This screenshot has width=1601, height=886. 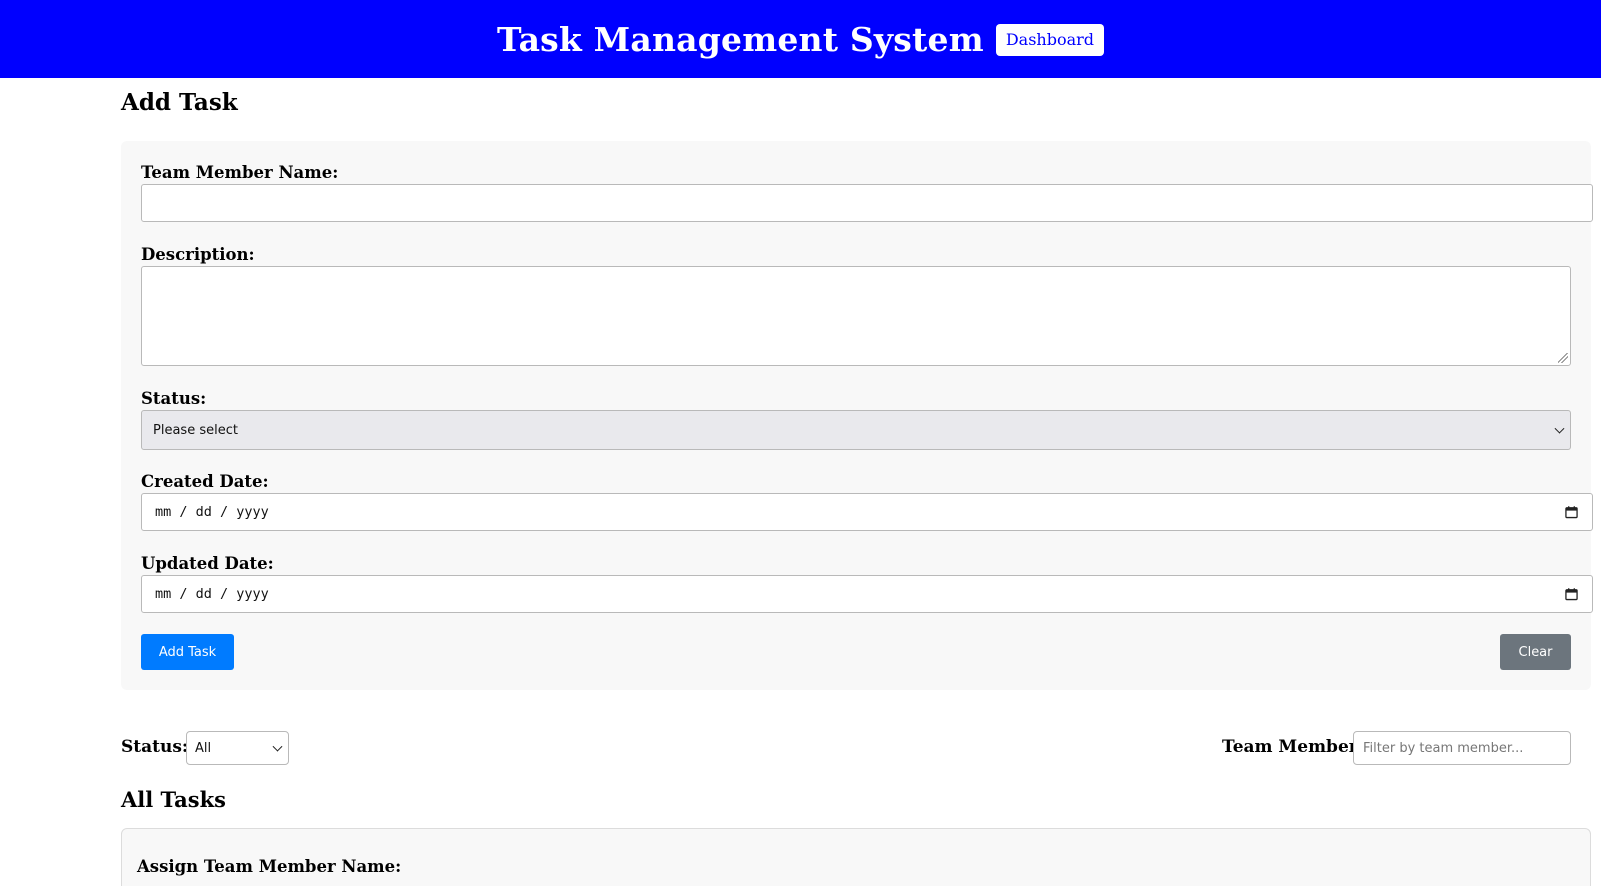 I want to click on add-task-heading: Add Task, so click(x=179, y=102).